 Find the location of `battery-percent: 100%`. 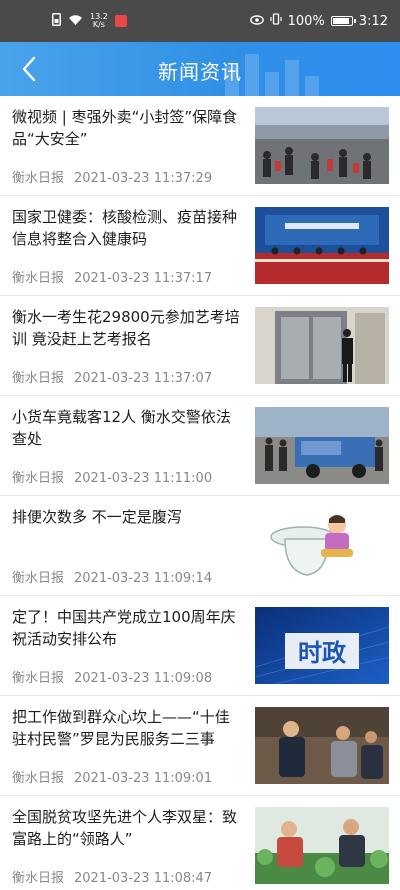

battery-percent: 100% is located at coordinates (306, 21).